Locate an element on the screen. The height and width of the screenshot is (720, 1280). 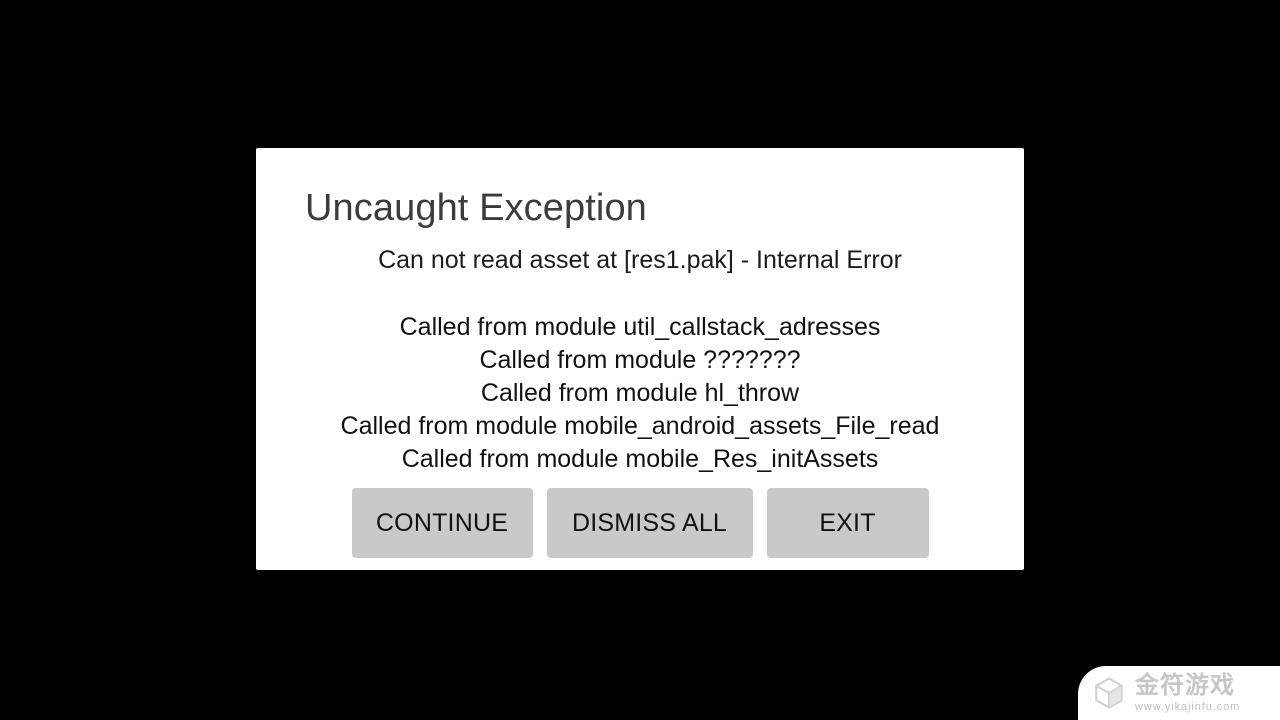
dialog-button-row: CONTINUE DISMISS ALL EXIT is located at coordinates (640, 524).